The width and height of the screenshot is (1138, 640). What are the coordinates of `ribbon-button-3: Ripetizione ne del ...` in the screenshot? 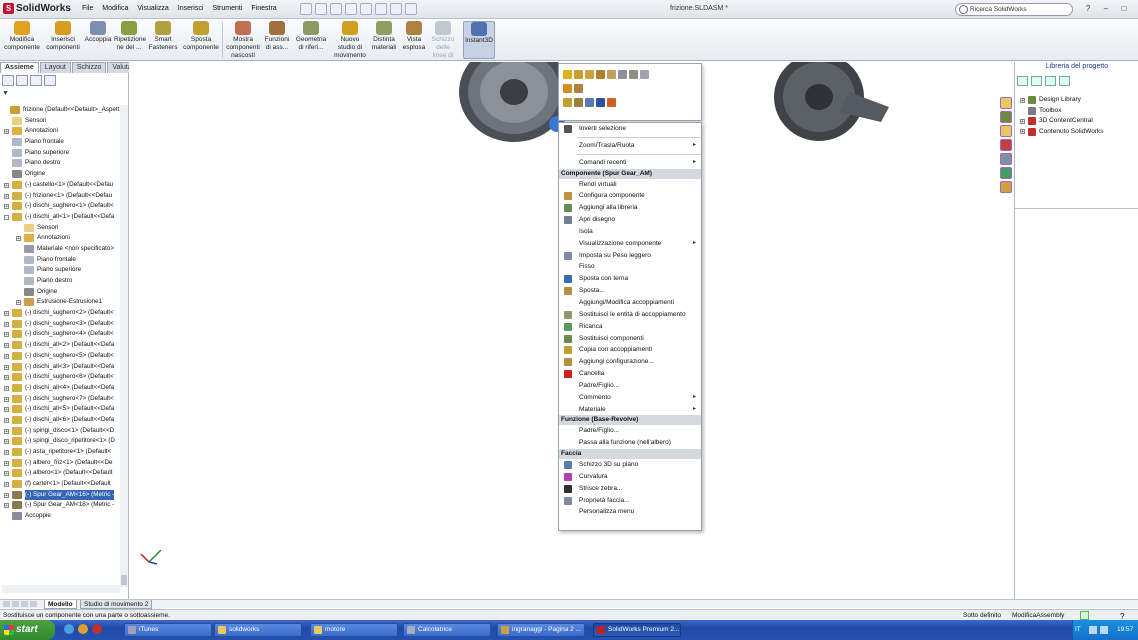 It's located at (130, 36).